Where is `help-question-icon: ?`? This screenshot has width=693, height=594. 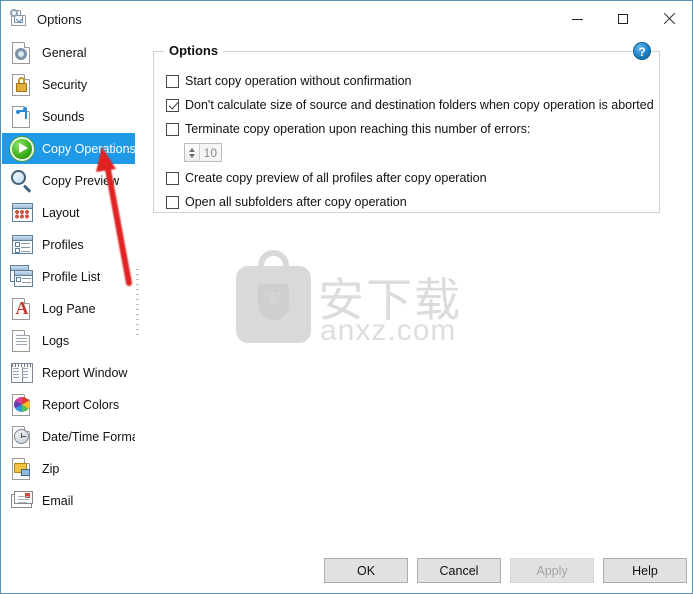 help-question-icon: ? is located at coordinates (642, 51).